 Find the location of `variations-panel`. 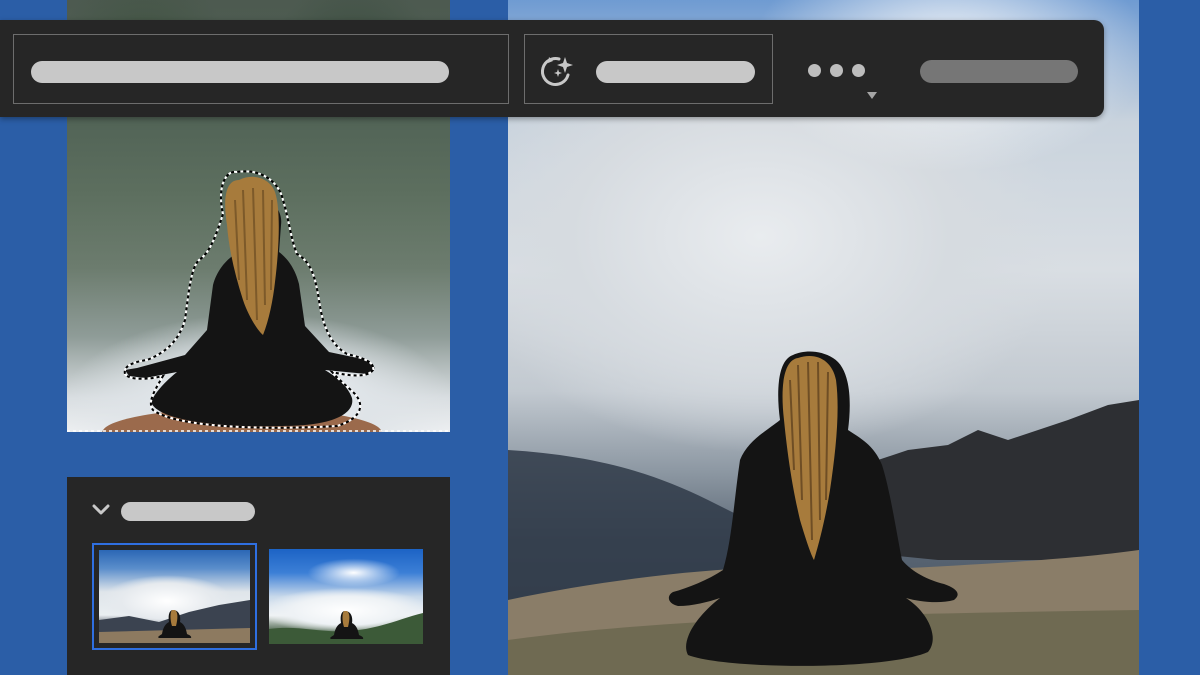

variations-panel is located at coordinates (258, 576).